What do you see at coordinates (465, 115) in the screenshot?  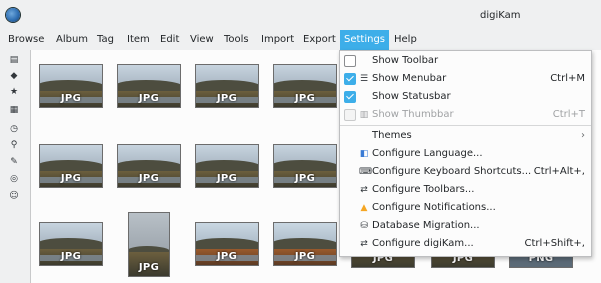 I see `menu-show-thumbbar: ▥ Show Thumbbar Ctrl+T` at bounding box center [465, 115].